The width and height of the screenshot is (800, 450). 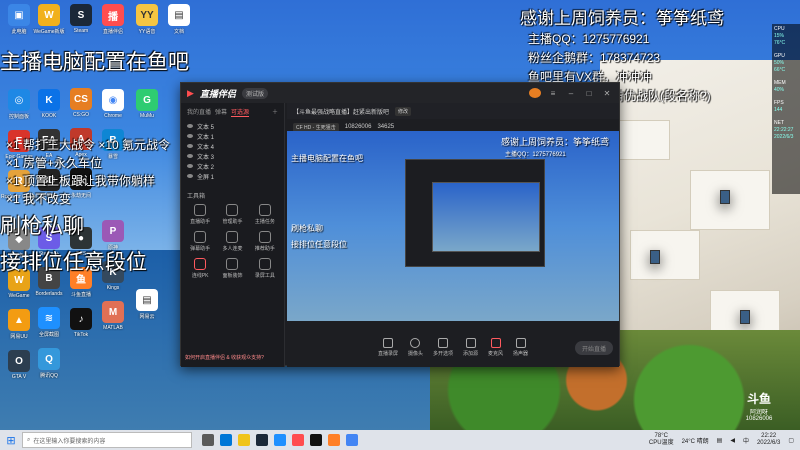 What do you see at coordinates (758, 413) in the screenshot?
I see `watermark-name: 阿润呀` at bounding box center [758, 413].